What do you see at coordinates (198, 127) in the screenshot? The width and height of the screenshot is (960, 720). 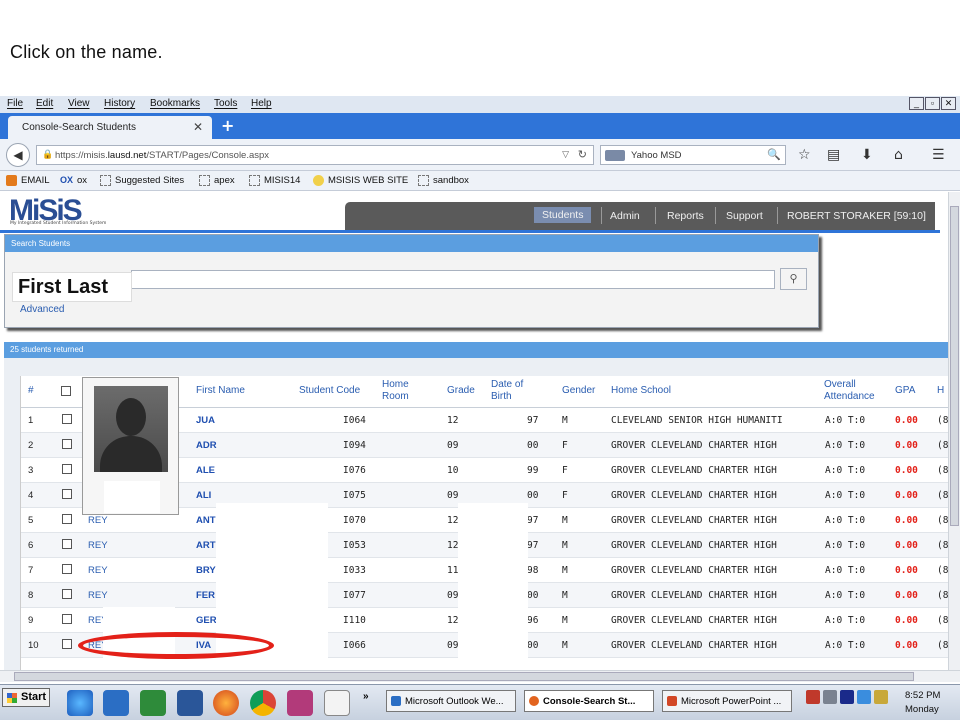 I see `close-tab-icon: ✕` at bounding box center [198, 127].